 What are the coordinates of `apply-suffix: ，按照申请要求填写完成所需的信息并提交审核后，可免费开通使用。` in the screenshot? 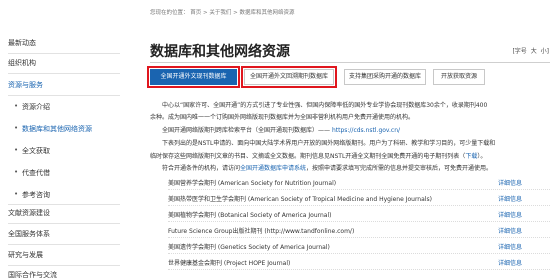 It's located at (399, 168).